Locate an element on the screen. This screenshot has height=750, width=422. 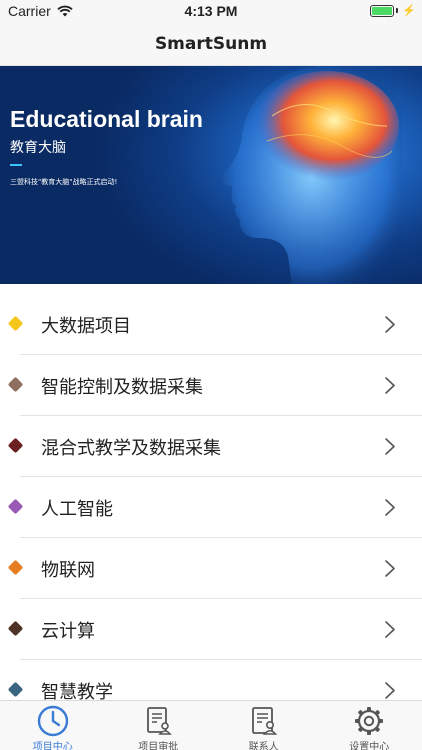
list-item: 物联网 is located at coordinates (211, 568).